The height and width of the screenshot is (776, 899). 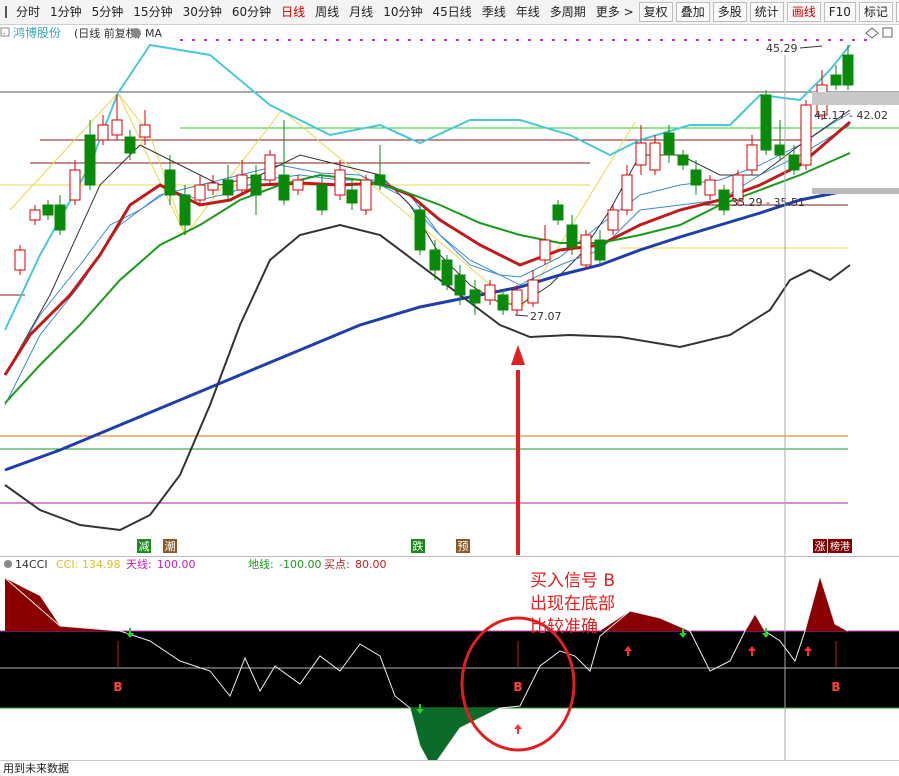 I want to click on buy-point-label: 买点:, so click(x=337, y=564).